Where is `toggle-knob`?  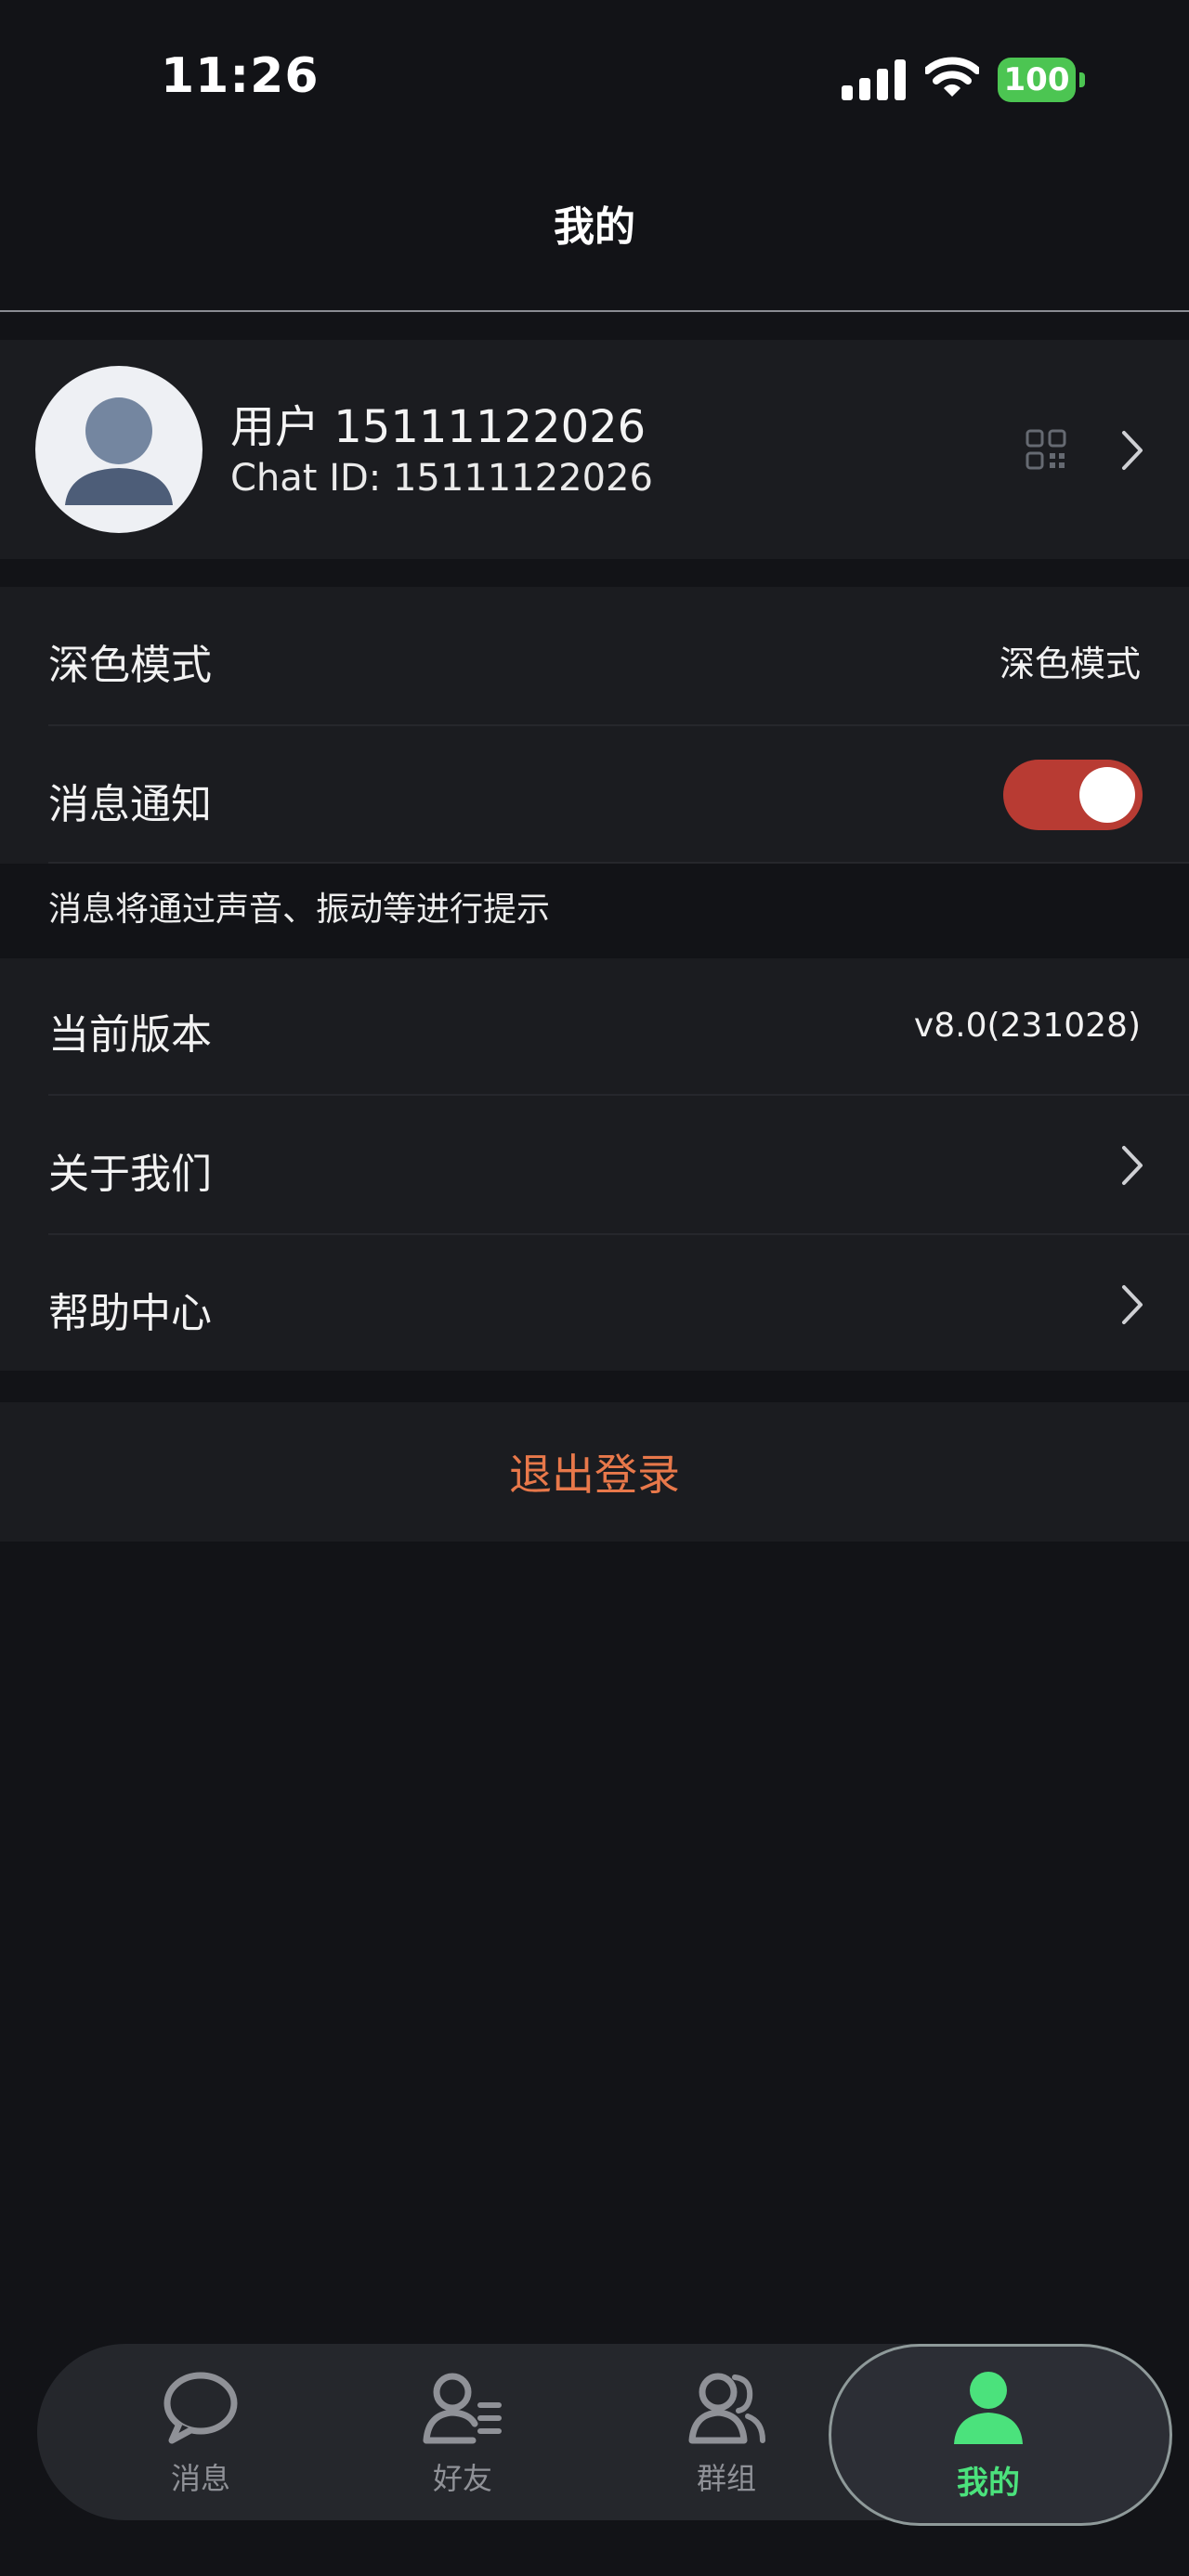
toggle-knob is located at coordinates (1107, 795).